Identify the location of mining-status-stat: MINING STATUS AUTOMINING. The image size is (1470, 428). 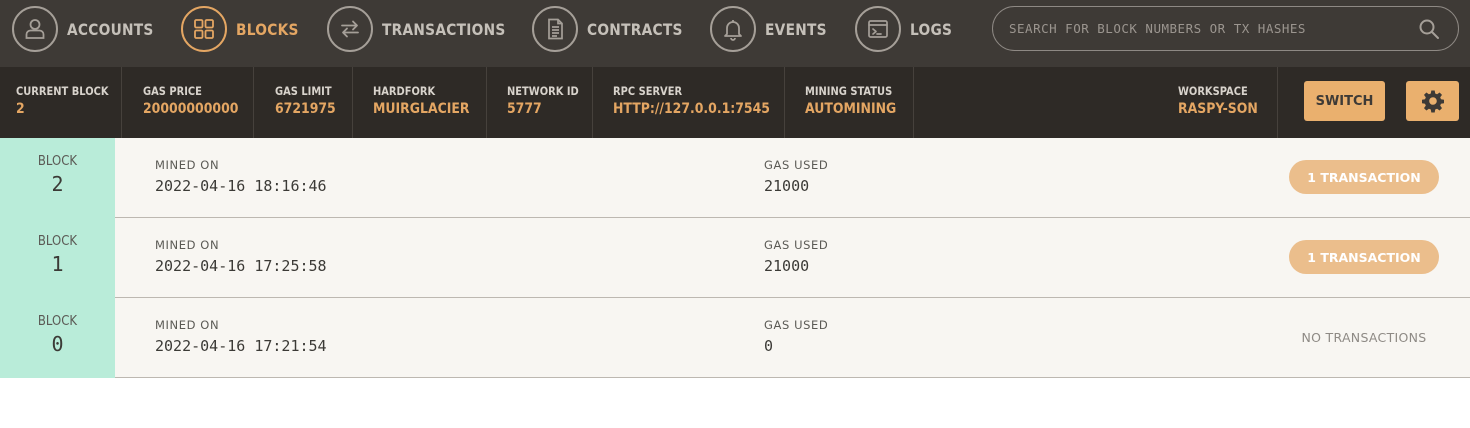
(849, 102).